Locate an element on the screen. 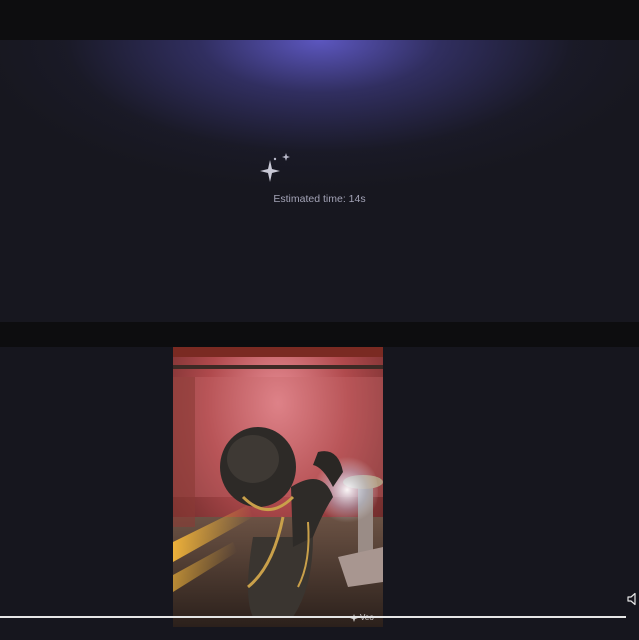  volume-icon is located at coordinates (631, 599).